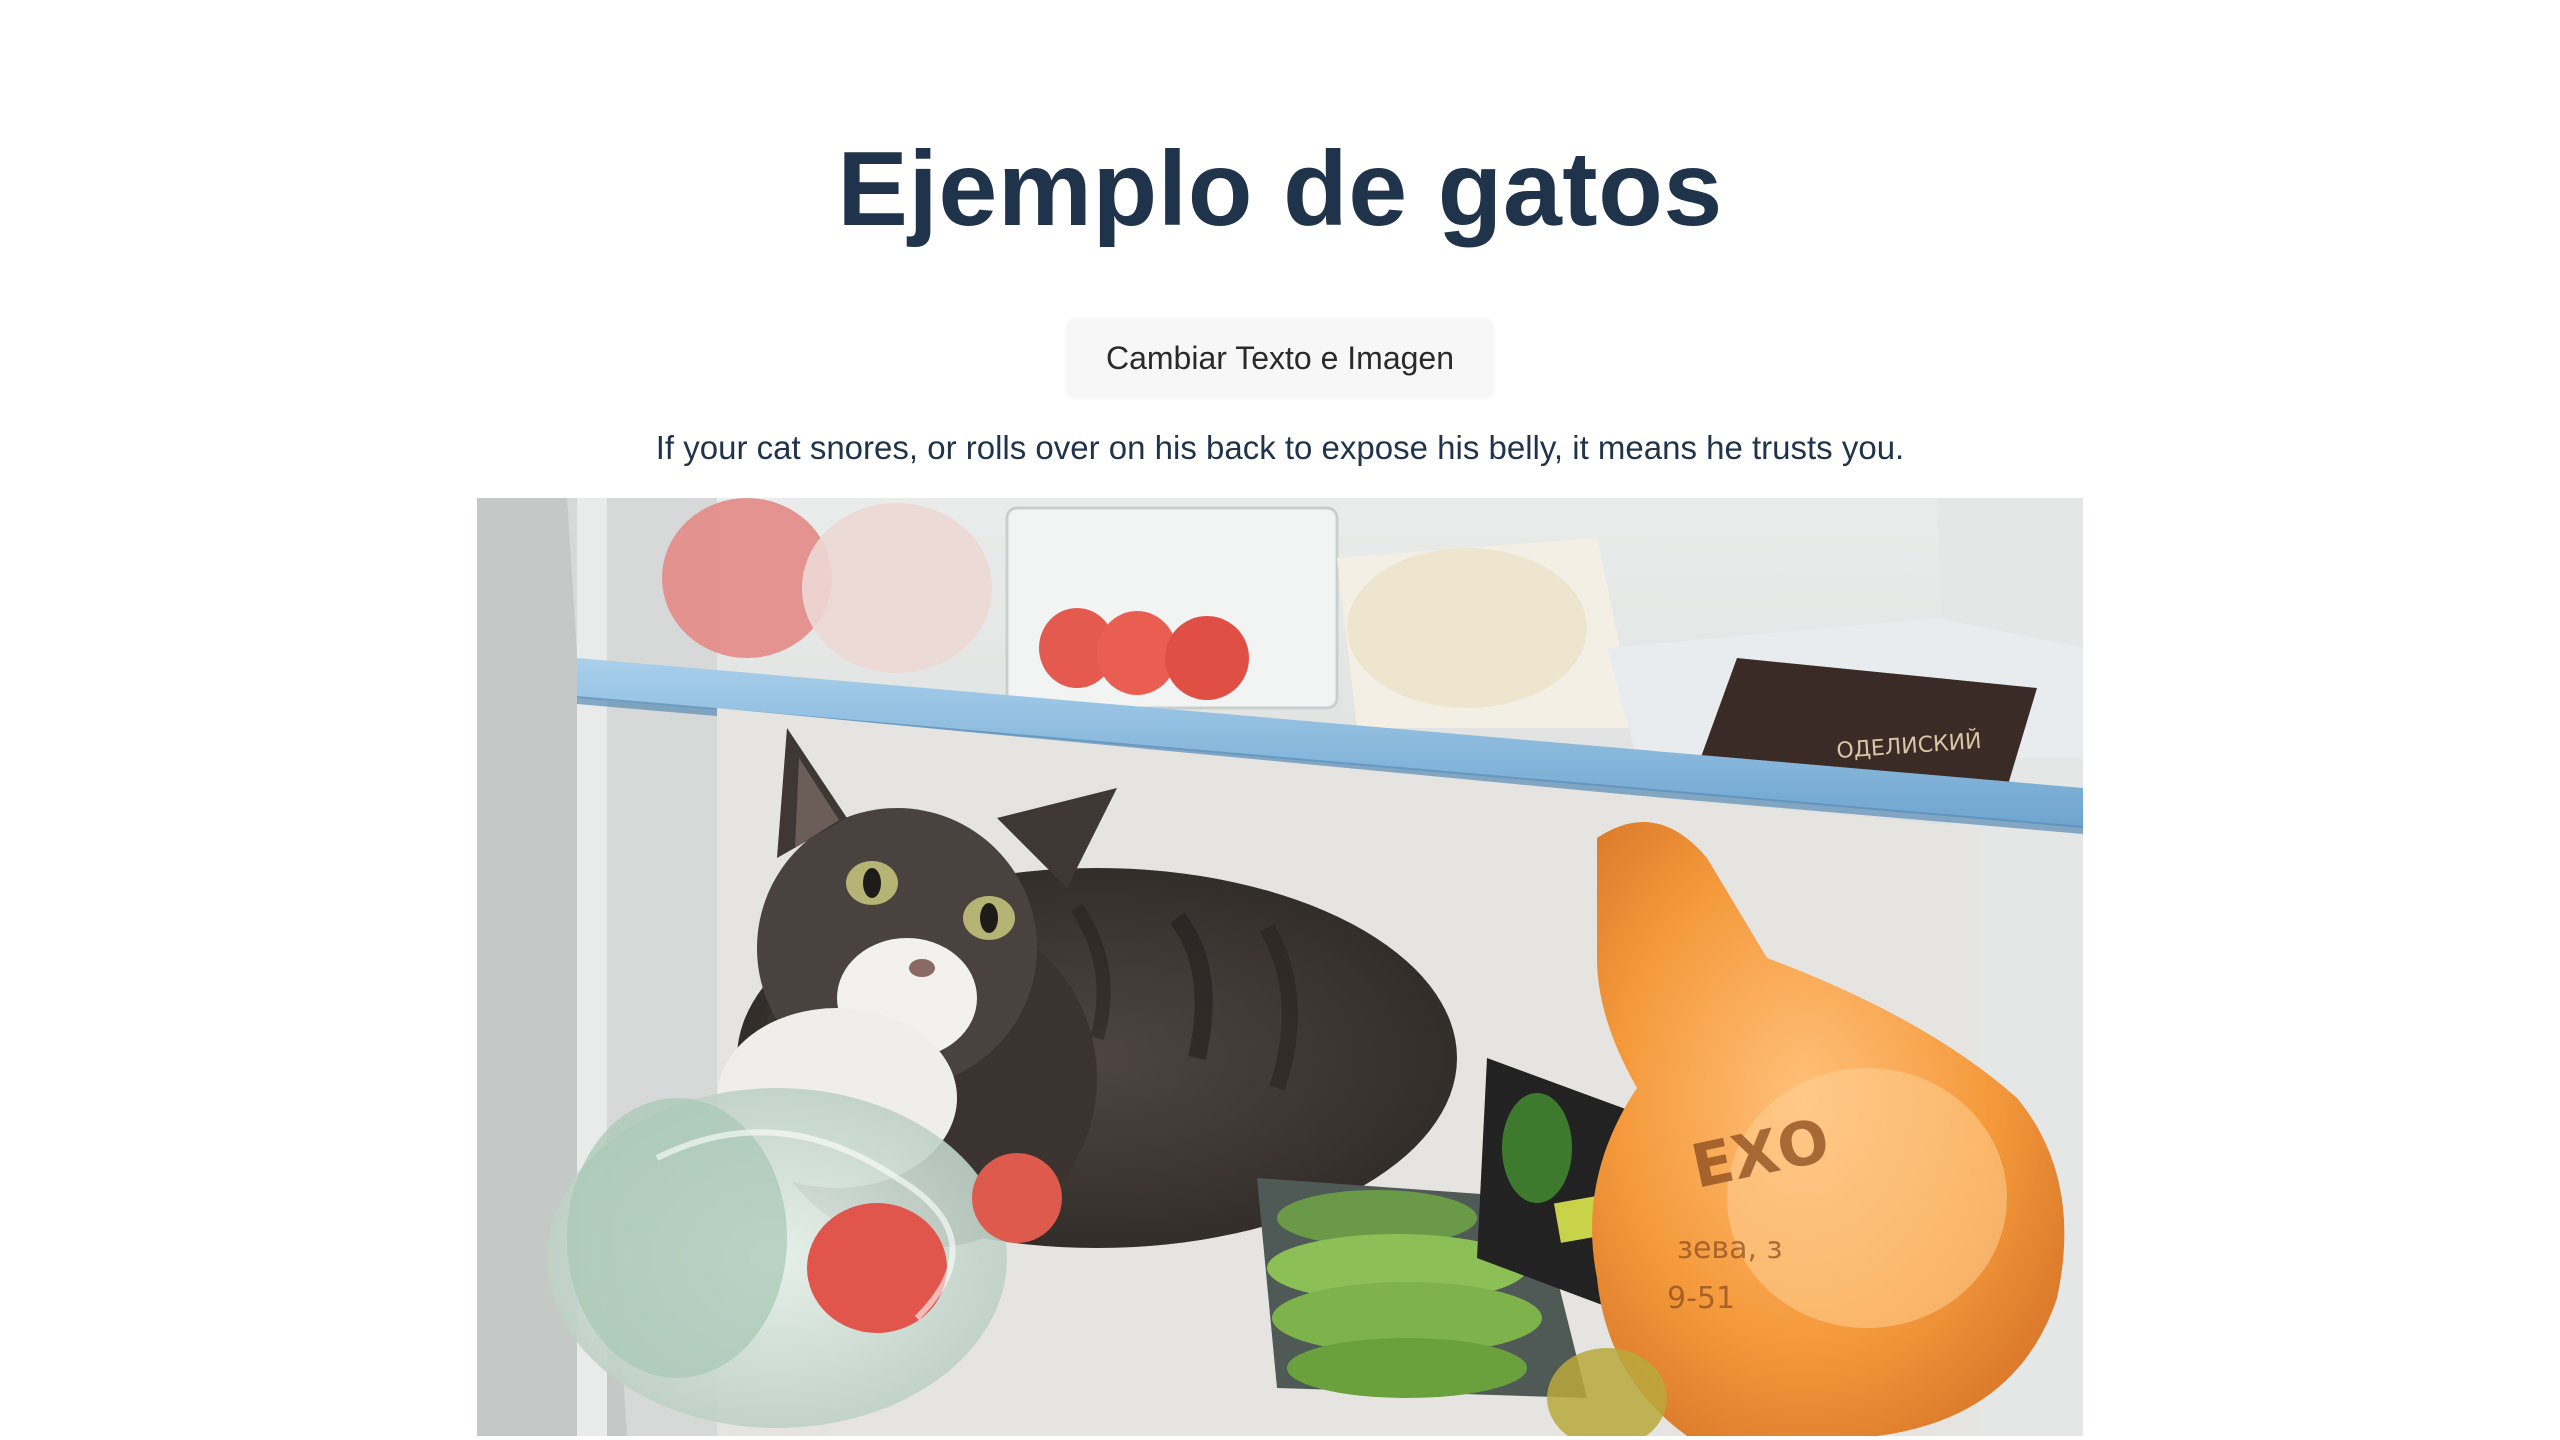  Describe the element at coordinates (1730, 1248) in the screenshot. I see `svg-text: зева, з` at that location.